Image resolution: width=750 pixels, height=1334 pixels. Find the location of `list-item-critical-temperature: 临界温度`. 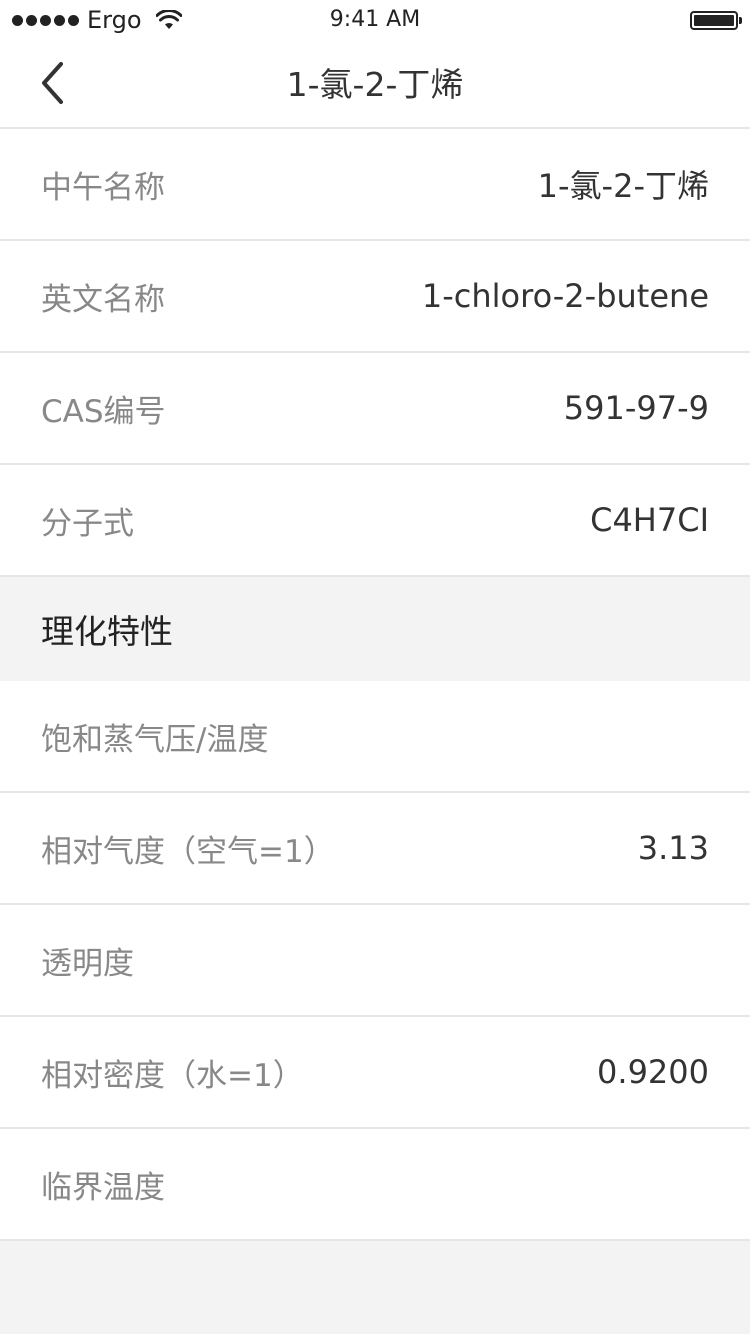

list-item-critical-temperature: 临界温度 is located at coordinates (375, 1185).